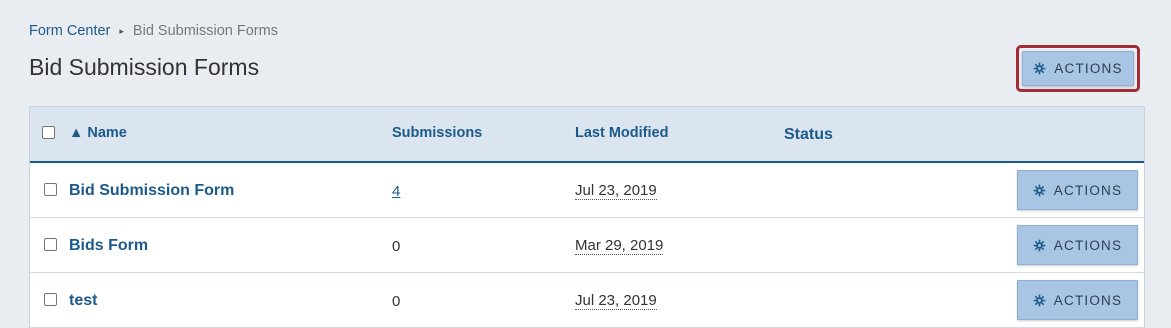 The width and height of the screenshot is (1171, 328). I want to click on page-title: Bid Submission Forms, so click(144, 67).